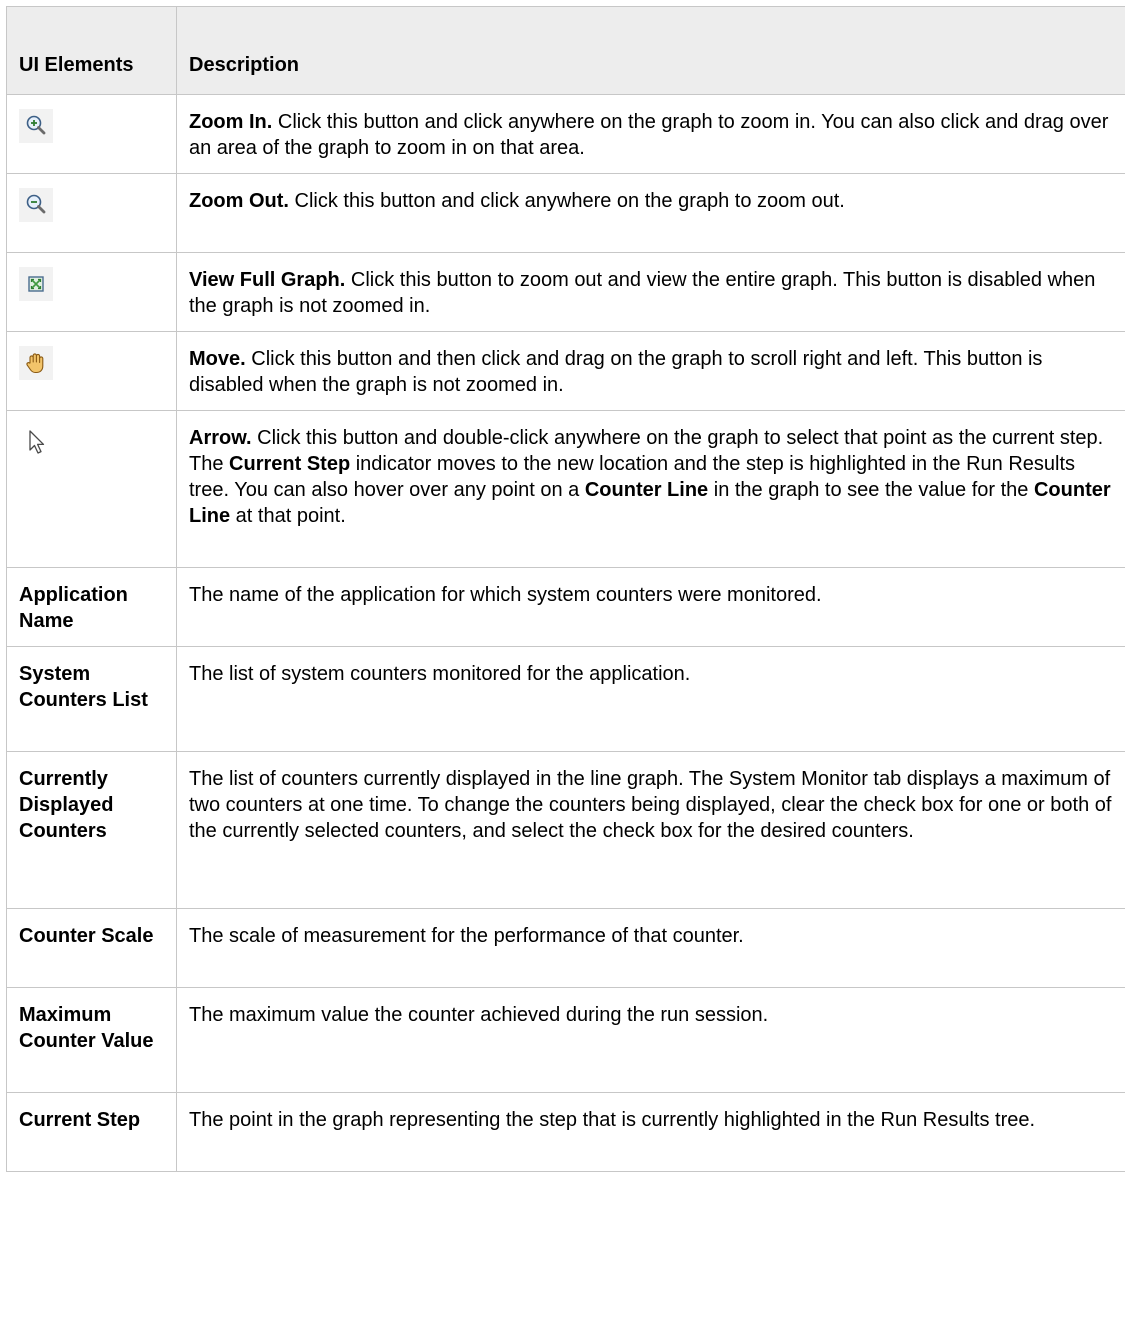 The height and width of the screenshot is (1337, 1125). I want to click on header-ui-elements: UI Elements, so click(91, 50).